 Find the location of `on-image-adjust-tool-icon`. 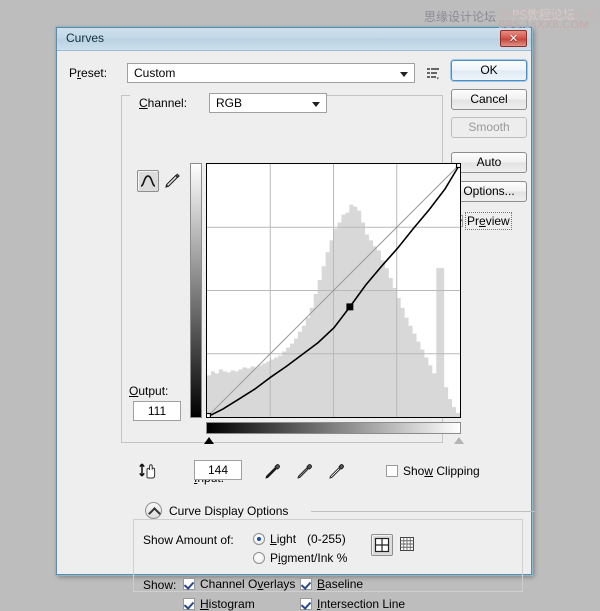

on-image-adjust-tool-icon is located at coordinates (149, 471).